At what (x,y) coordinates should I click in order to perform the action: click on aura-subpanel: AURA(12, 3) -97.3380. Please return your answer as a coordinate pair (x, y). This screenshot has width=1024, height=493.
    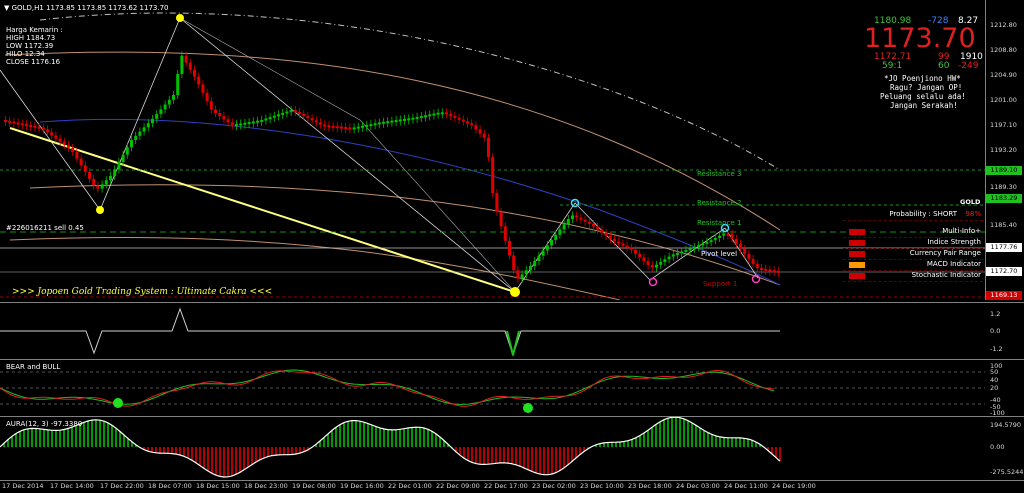
    Looking at the image, I should click on (512, 448).